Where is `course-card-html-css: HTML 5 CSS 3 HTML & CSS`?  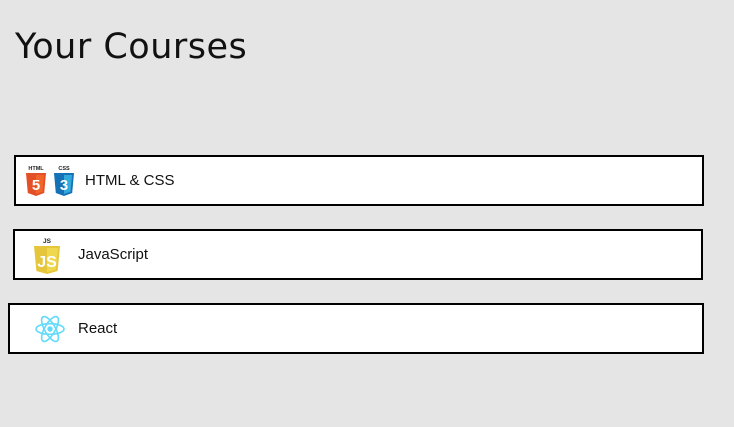 course-card-html-css: HTML 5 CSS 3 HTML & CSS is located at coordinates (359, 180).